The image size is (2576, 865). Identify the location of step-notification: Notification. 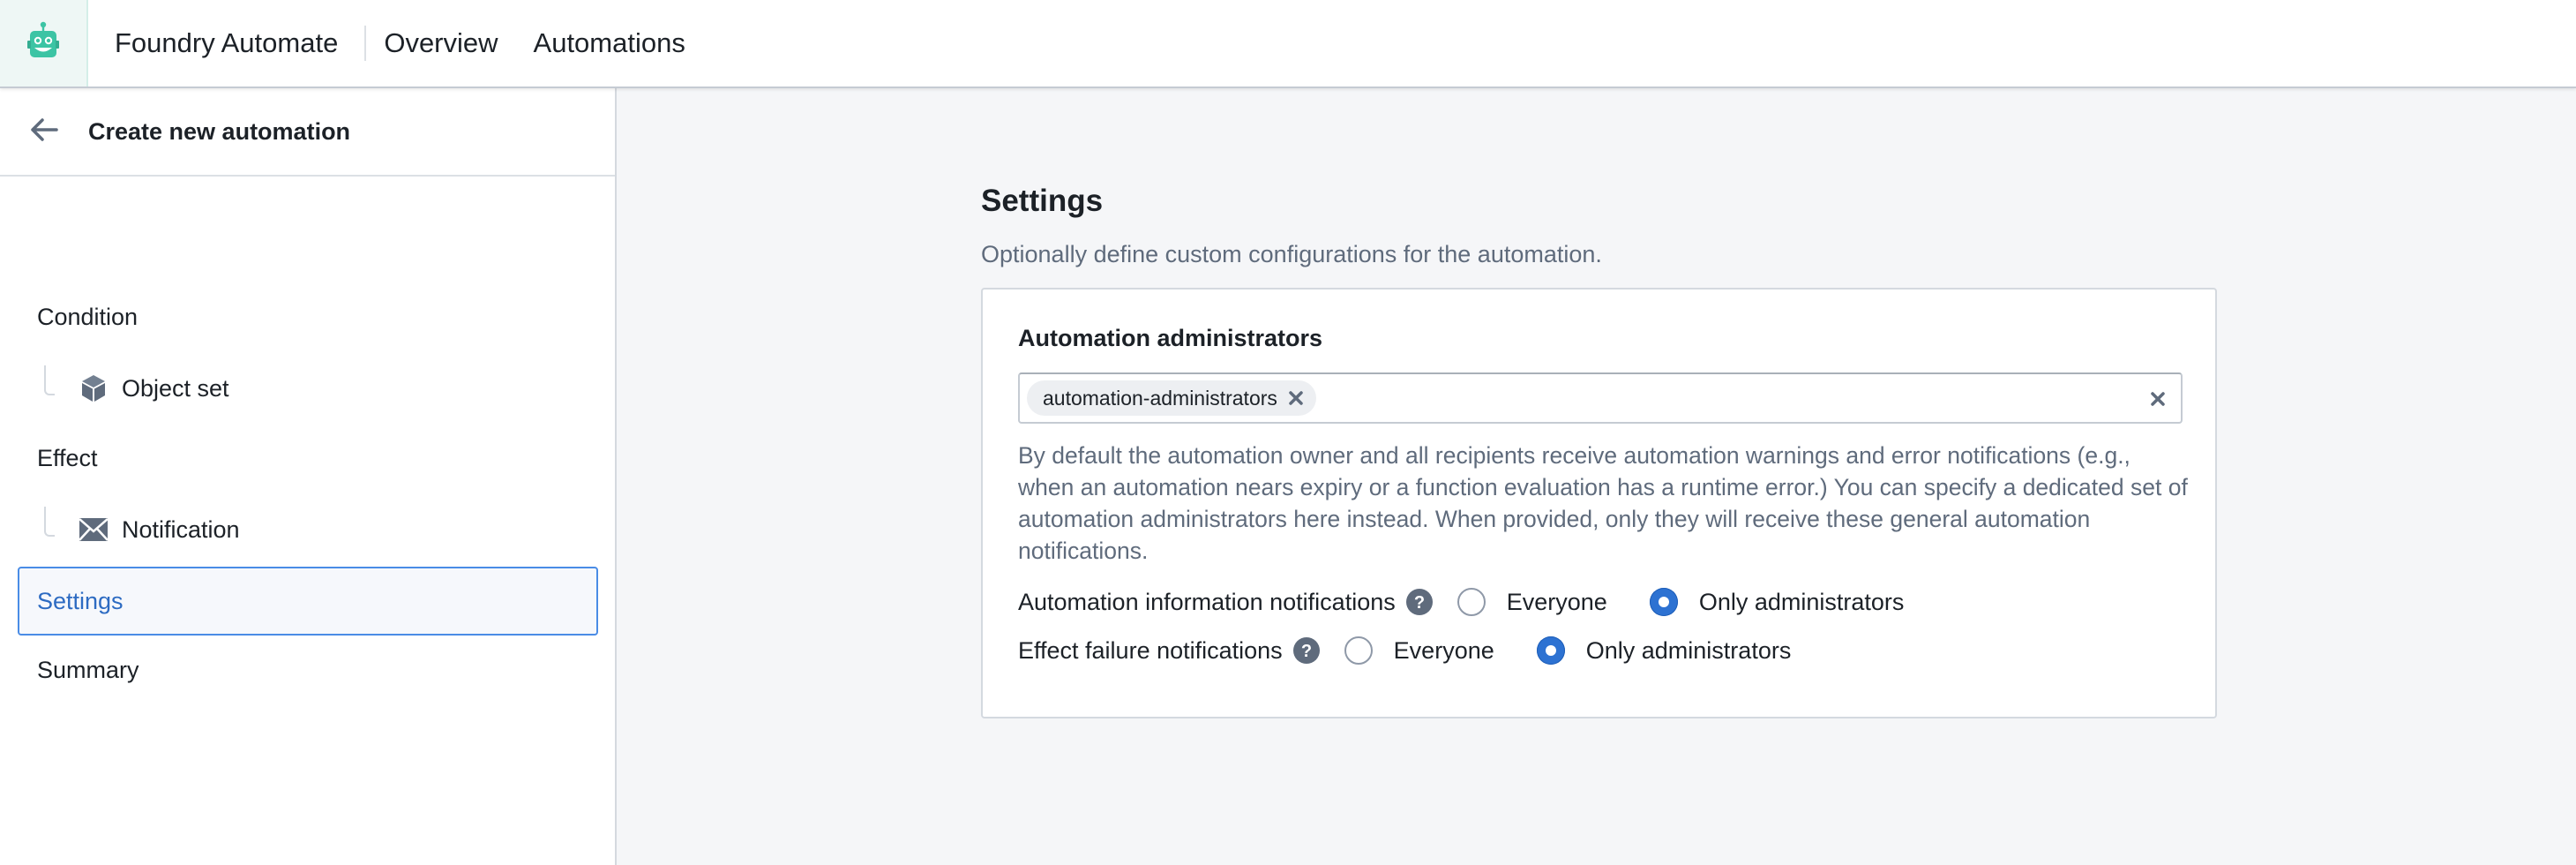
(142, 526).